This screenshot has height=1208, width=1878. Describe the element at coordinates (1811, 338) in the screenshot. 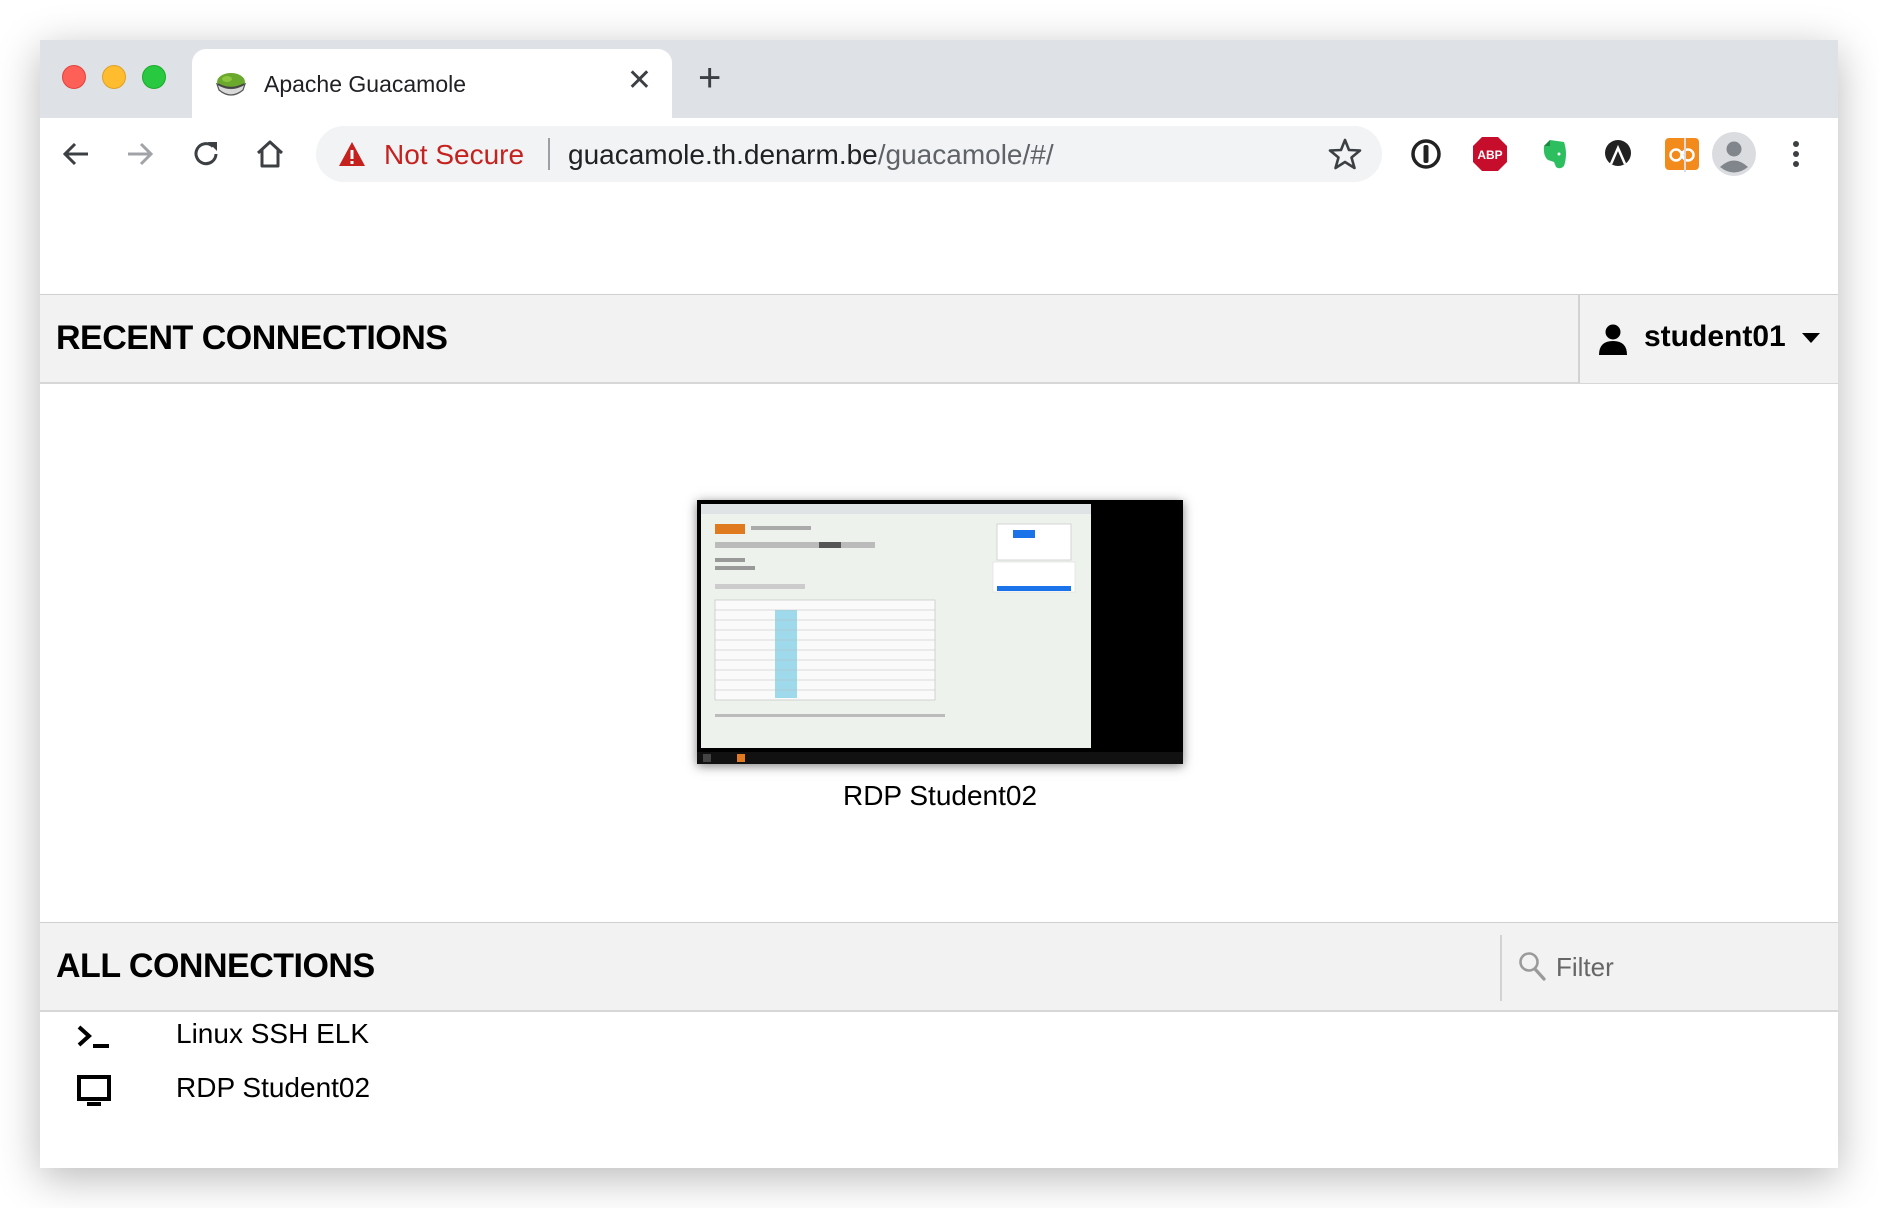

I see `caret-down-icon` at that location.